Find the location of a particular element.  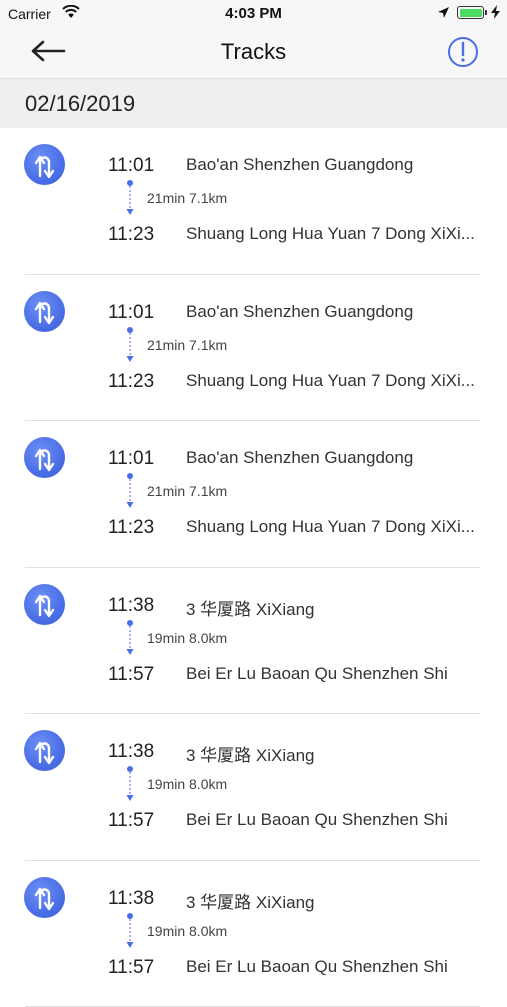

page-title: Tracks is located at coordinates (253, 52).